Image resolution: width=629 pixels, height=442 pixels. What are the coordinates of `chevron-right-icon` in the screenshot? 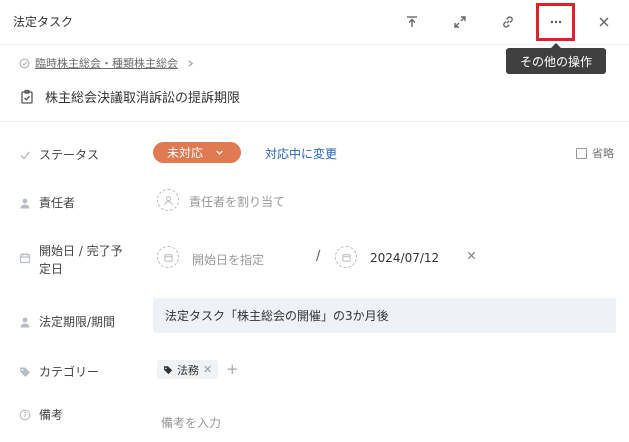 It's located at (190, 63).